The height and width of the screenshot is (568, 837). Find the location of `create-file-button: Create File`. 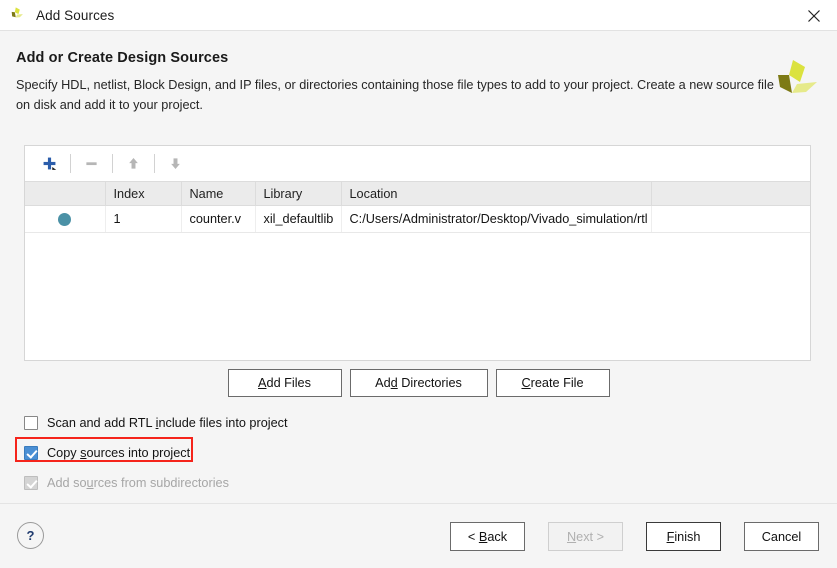

create-file-button: Create File is located at coordinates (552, 383).